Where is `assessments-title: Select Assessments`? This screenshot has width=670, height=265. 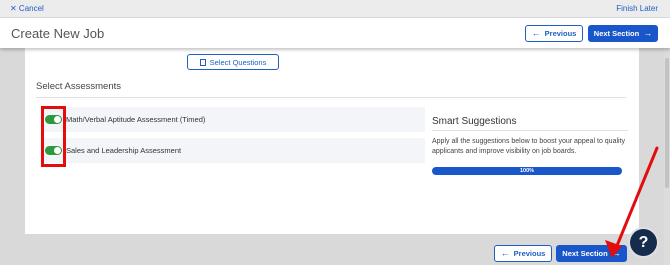
assessments-title: Select Assessments is located at coordinates (79, 86).